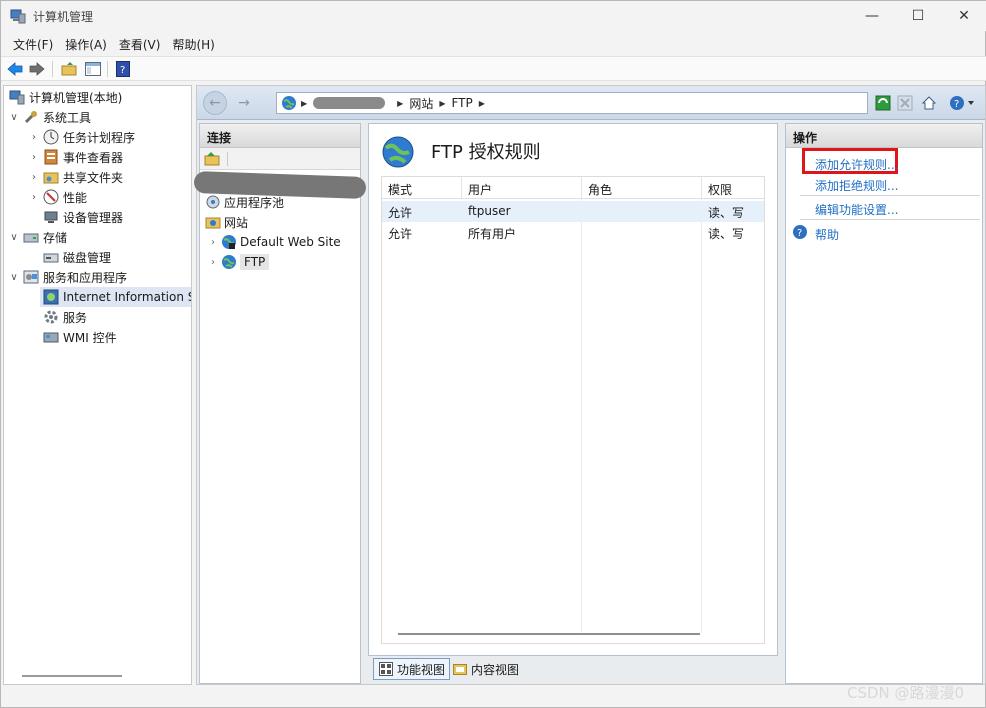  Describe the element at coordinates (400, 213) in the screenshot. I see `cell-mode: 允许` at that location.